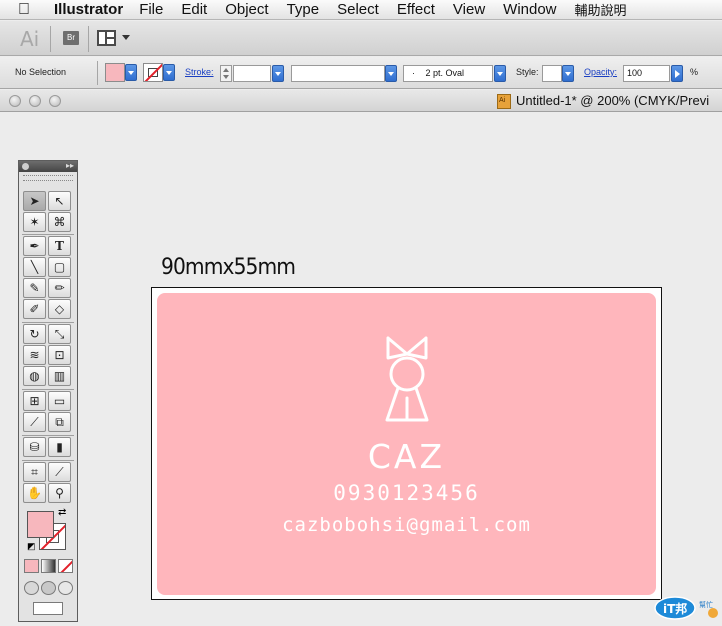 This screenshot has height=626, width=722. What do you see at coordinates (199, 72) in the screenshot?
I see `stroke-panel-link: Stroke:` at bounding box center [199, 72].